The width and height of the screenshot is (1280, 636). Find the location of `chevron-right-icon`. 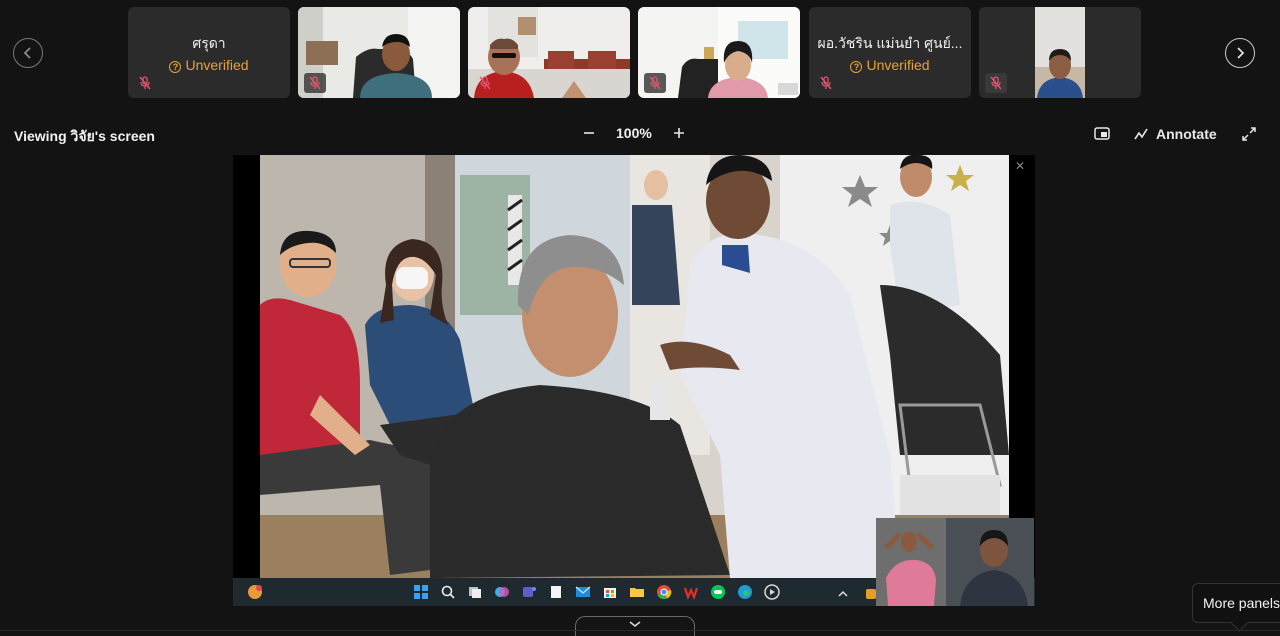

chevron-right-icon is located at coordinates (1241, 53).